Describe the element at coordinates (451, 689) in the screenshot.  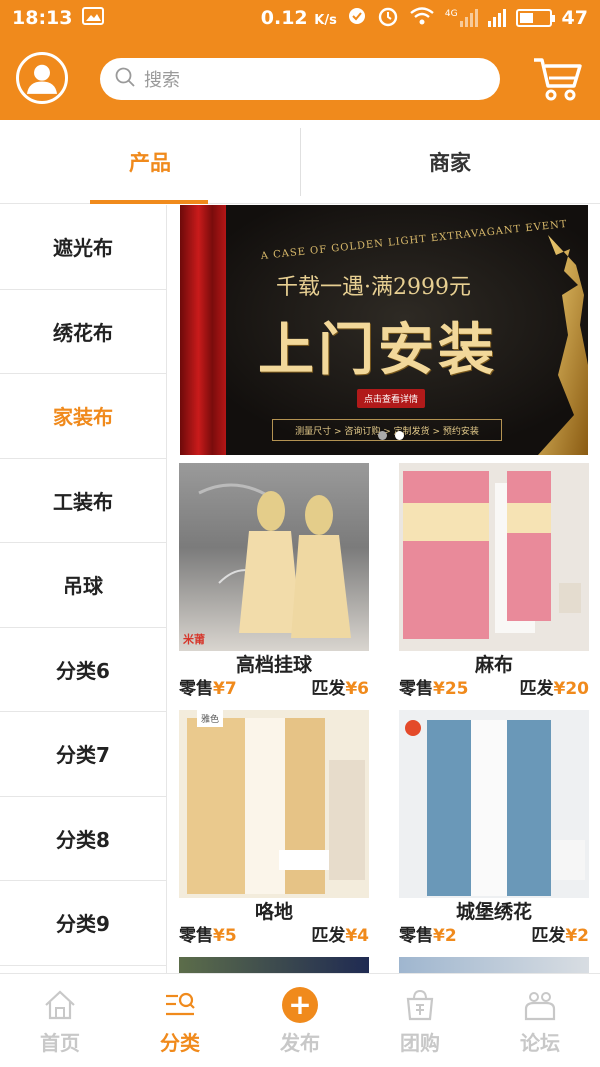
I see `retail-price: ¥25` at that location.